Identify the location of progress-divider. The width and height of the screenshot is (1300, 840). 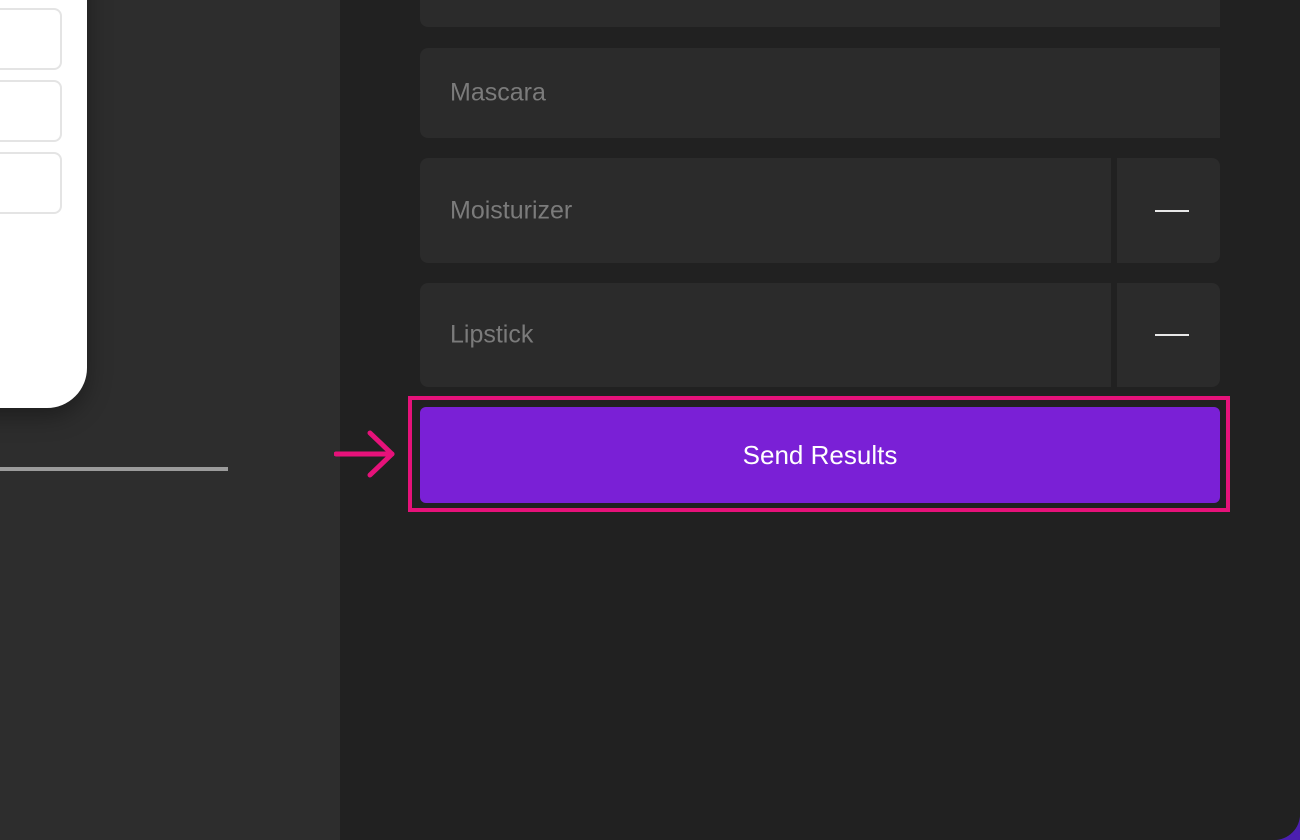
(114, 469).